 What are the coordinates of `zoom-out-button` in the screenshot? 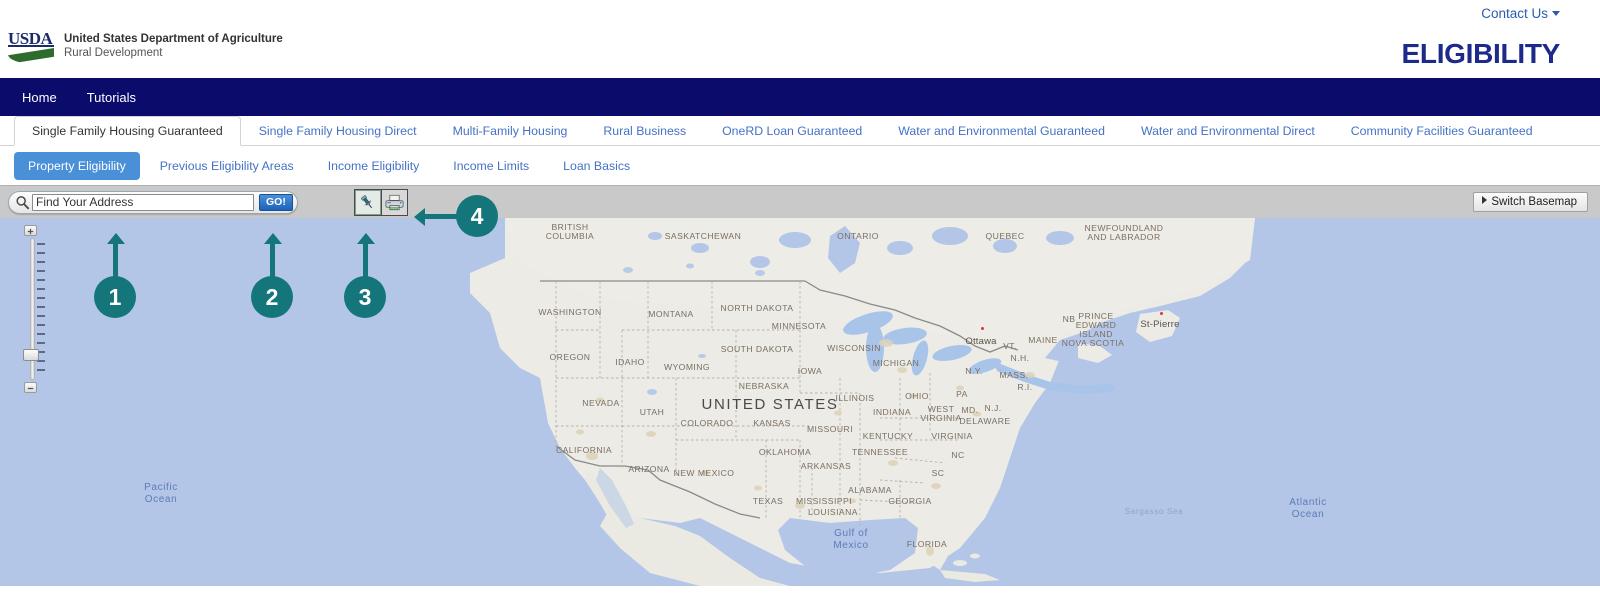 It's located at (30, 387).